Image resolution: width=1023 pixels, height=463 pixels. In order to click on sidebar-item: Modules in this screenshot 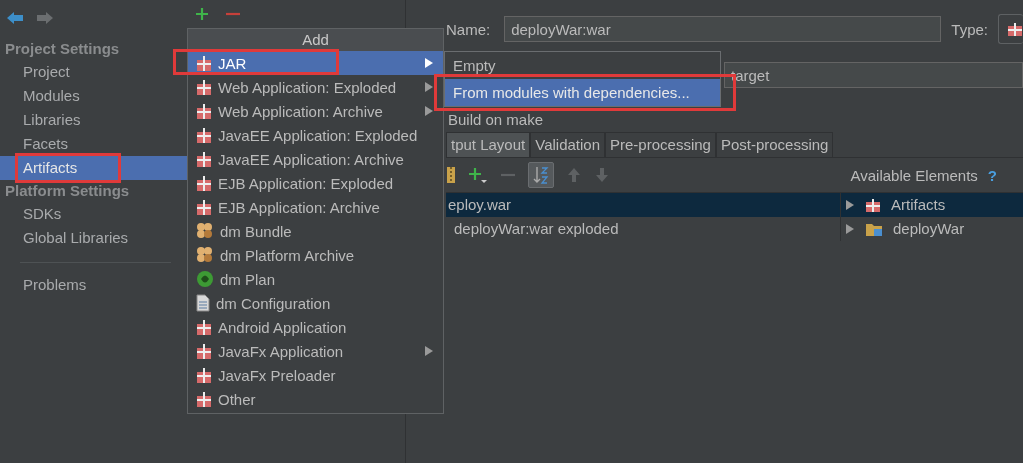, I will do `click(93, 96)`.